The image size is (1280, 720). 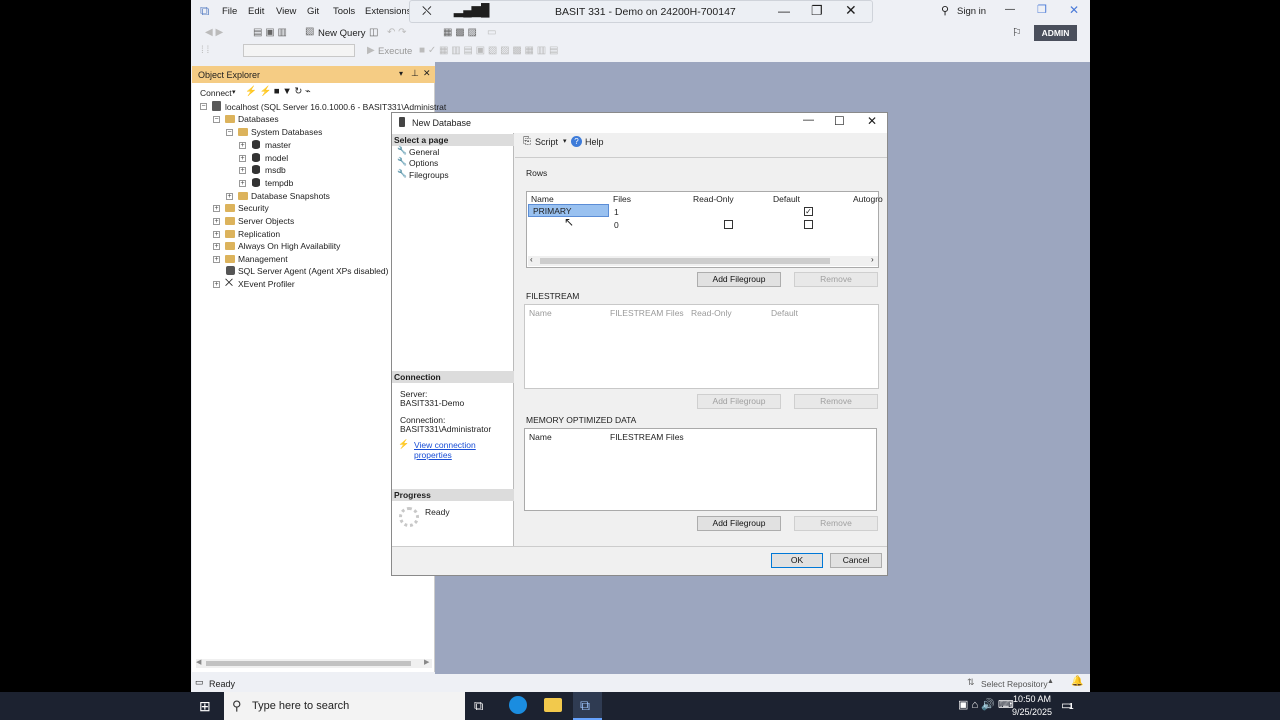 I want to click on dialog-maximize-icon: ☐, so click(x=839, y=121).